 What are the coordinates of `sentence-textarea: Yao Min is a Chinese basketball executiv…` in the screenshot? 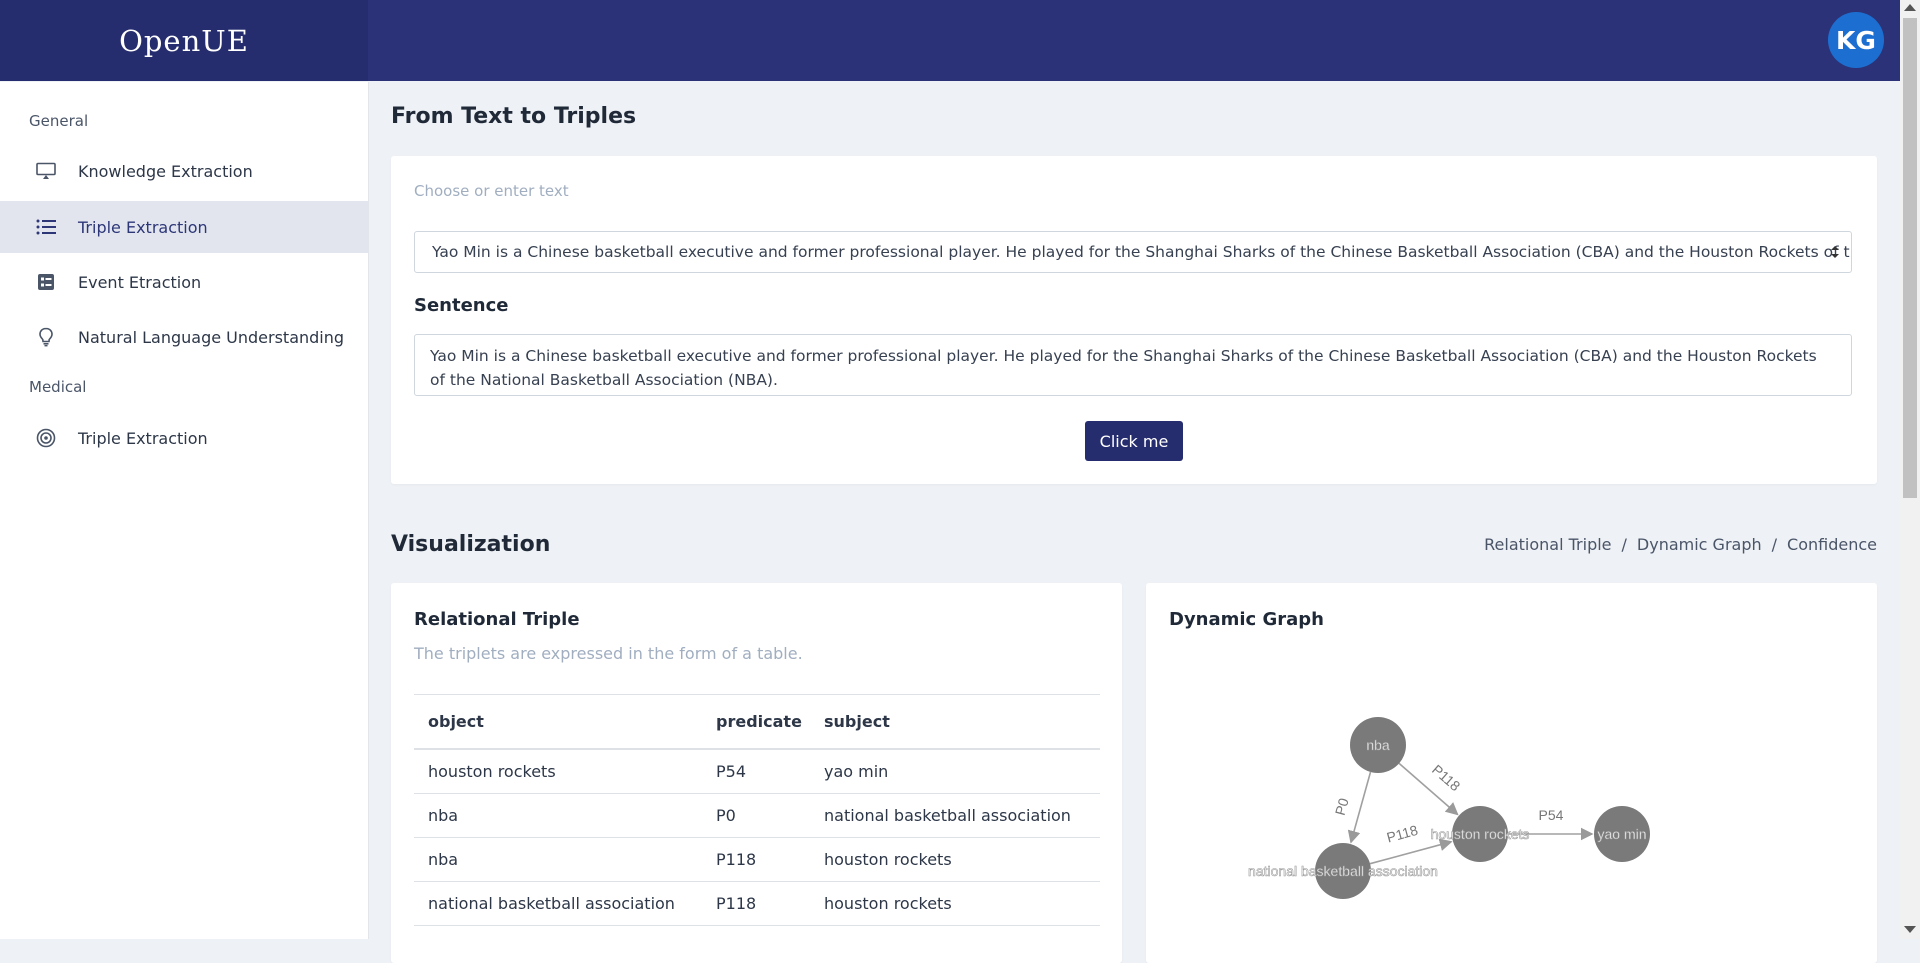 It's located at (1133, 365).